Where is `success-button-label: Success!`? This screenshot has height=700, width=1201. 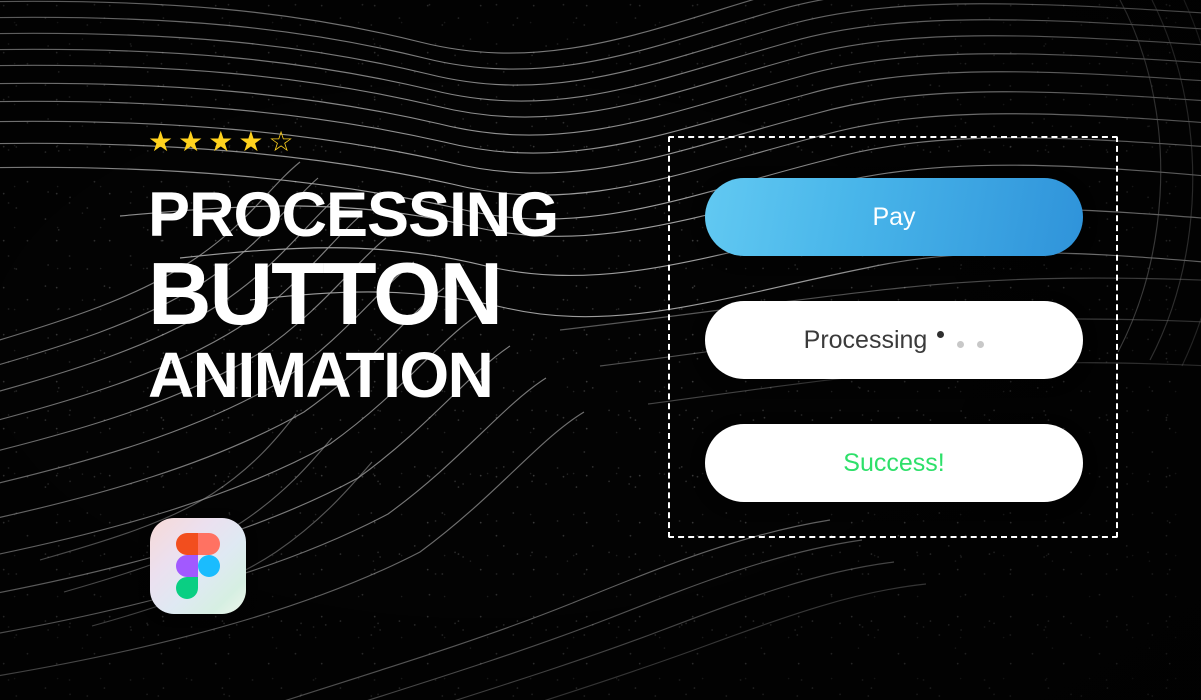
success-button-label: Success! is located at coordinates (894, 462).